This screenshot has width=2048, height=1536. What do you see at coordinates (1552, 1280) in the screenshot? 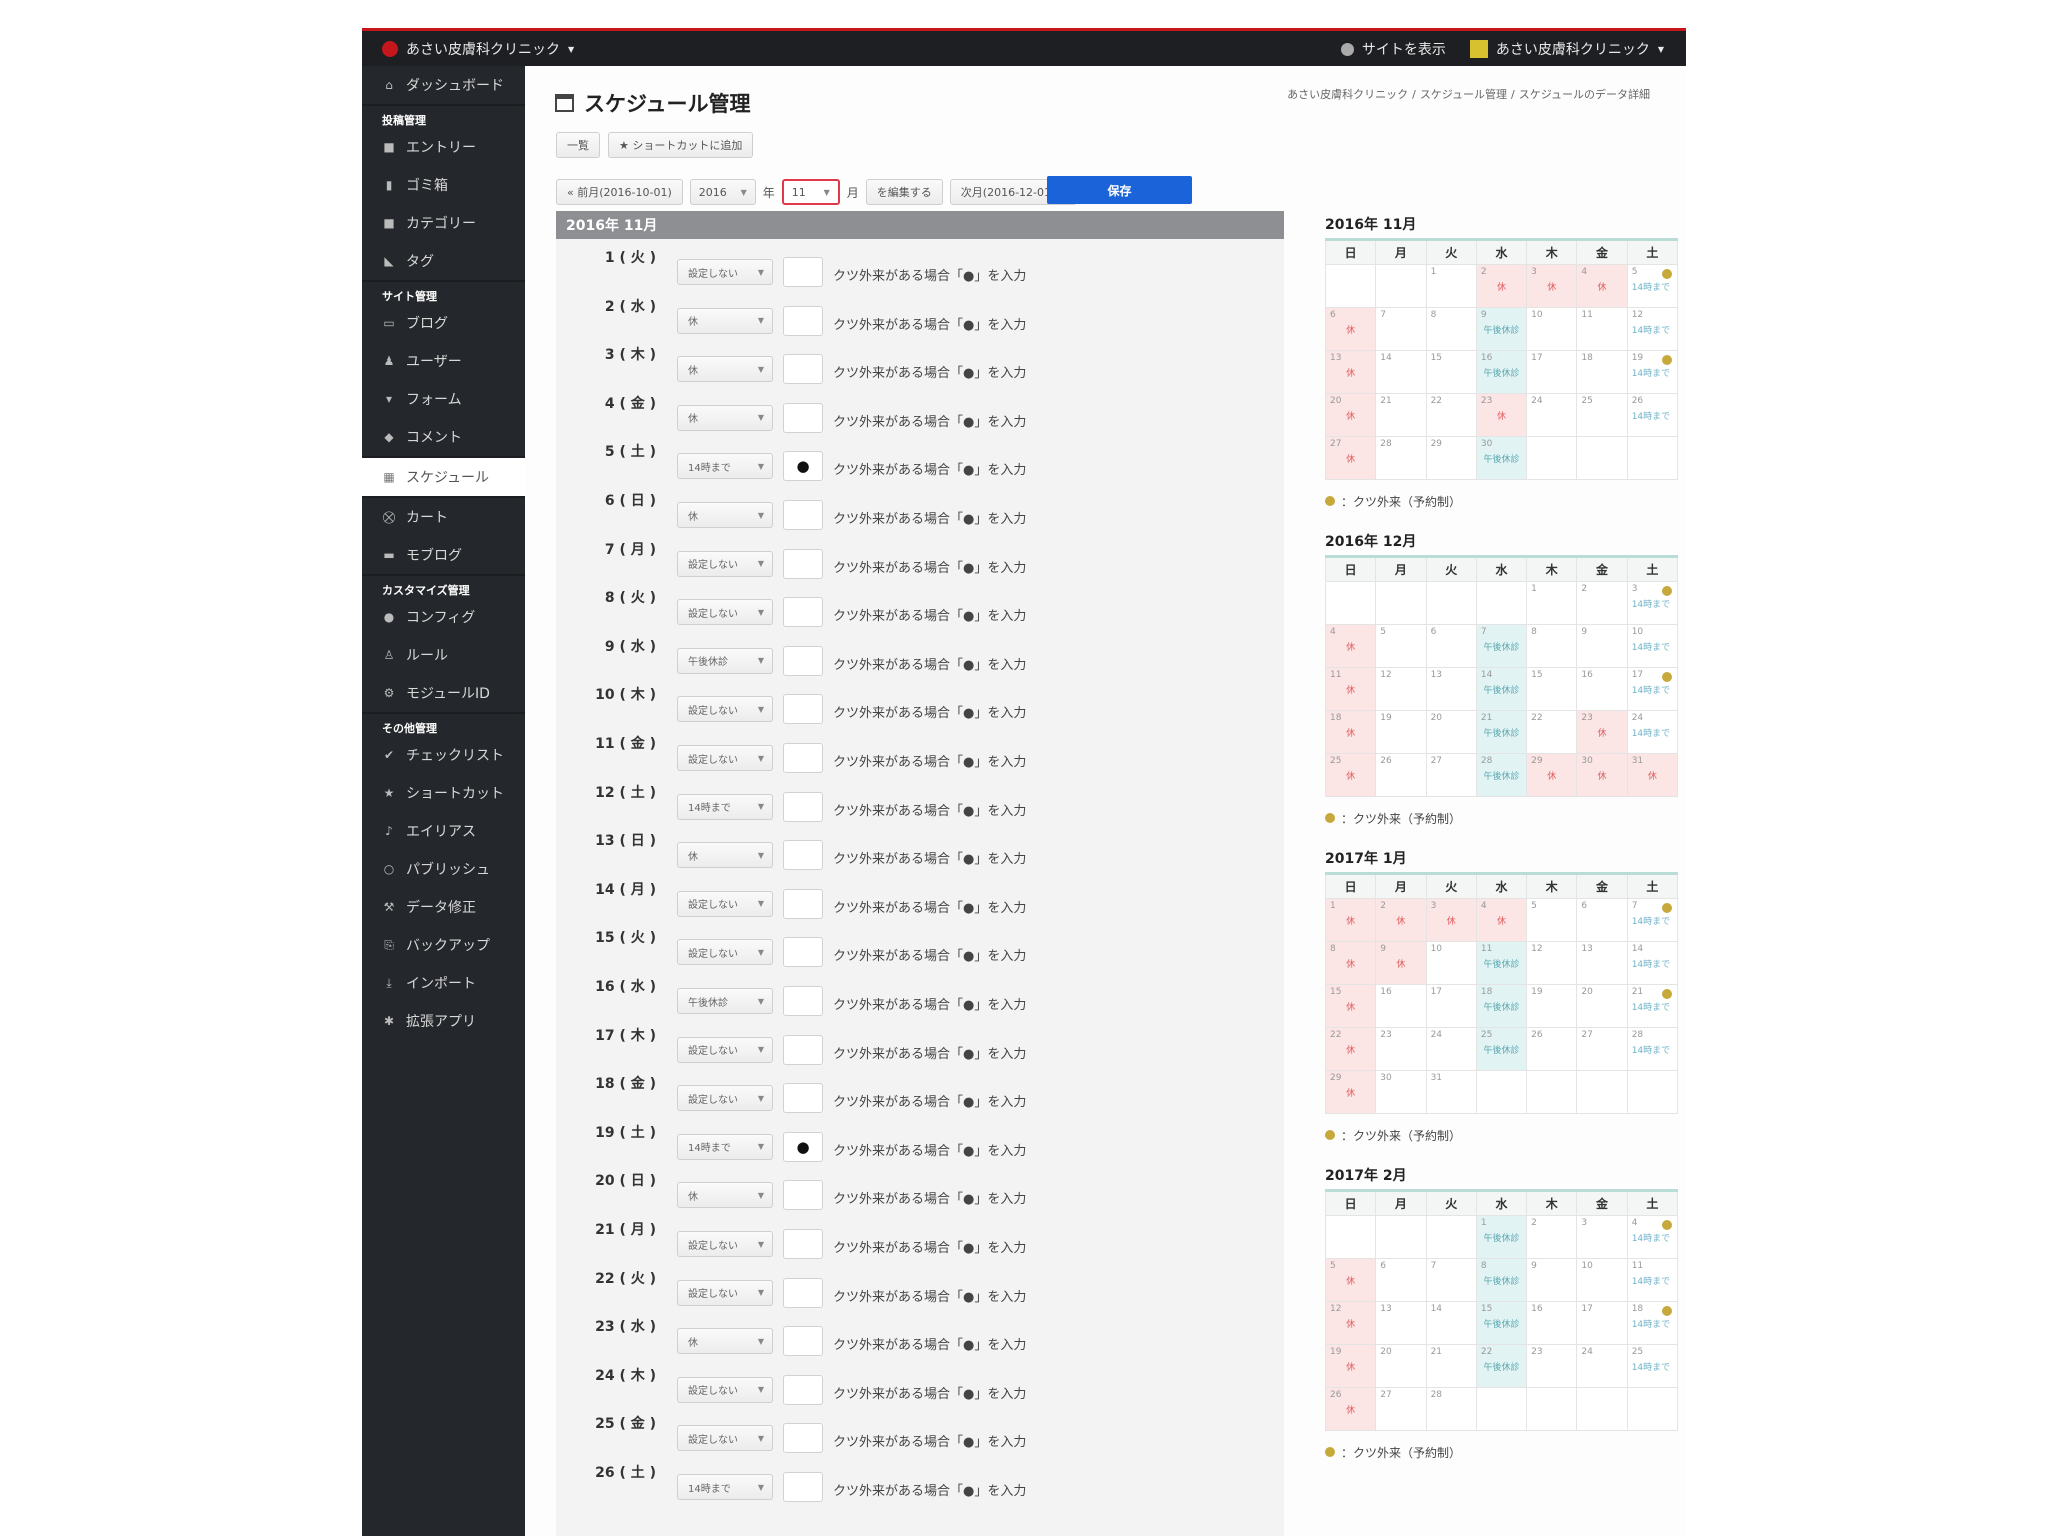
I see `calendar-day: 9` at bounding box center [1552, 1280].